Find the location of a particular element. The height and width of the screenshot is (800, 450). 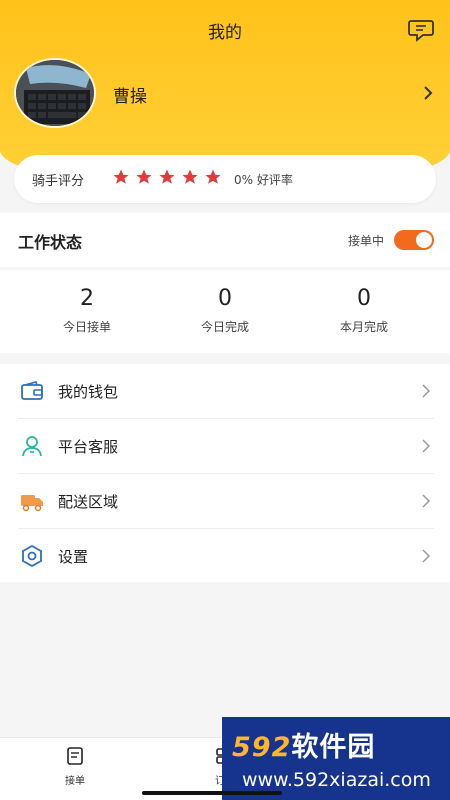

stat-today-orders: 2 今日接单 is located at coordinates (87, 310).